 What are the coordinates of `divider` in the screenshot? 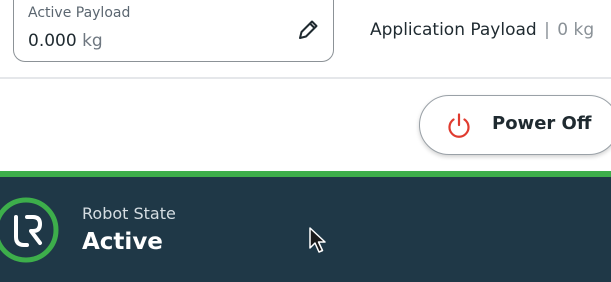 It's located at (305, 78).